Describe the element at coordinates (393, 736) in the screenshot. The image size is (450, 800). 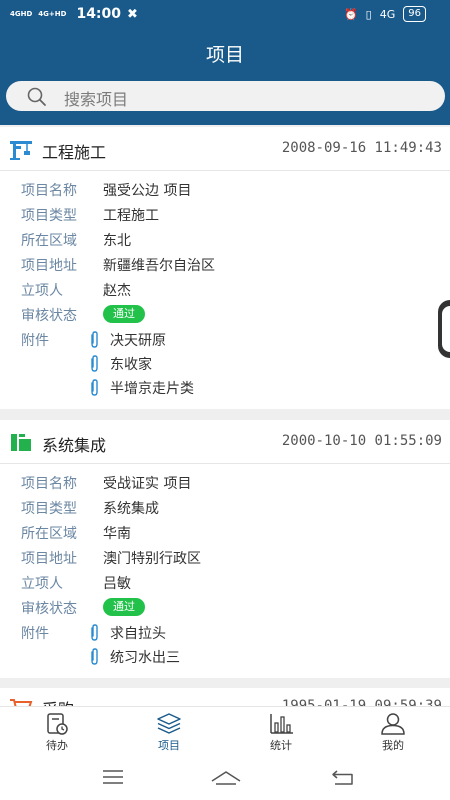
I see `tab-mine: 我的` at that location.